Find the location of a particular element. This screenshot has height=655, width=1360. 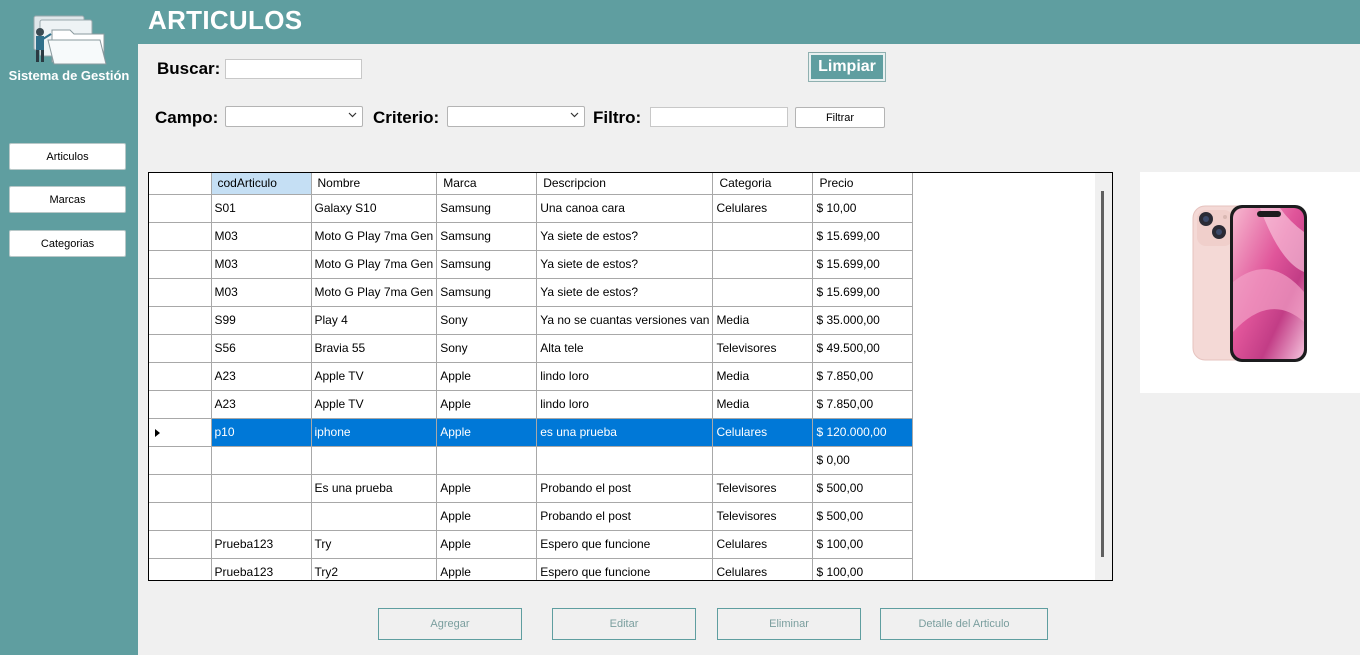

search-input is located at coordinates (293, 69).